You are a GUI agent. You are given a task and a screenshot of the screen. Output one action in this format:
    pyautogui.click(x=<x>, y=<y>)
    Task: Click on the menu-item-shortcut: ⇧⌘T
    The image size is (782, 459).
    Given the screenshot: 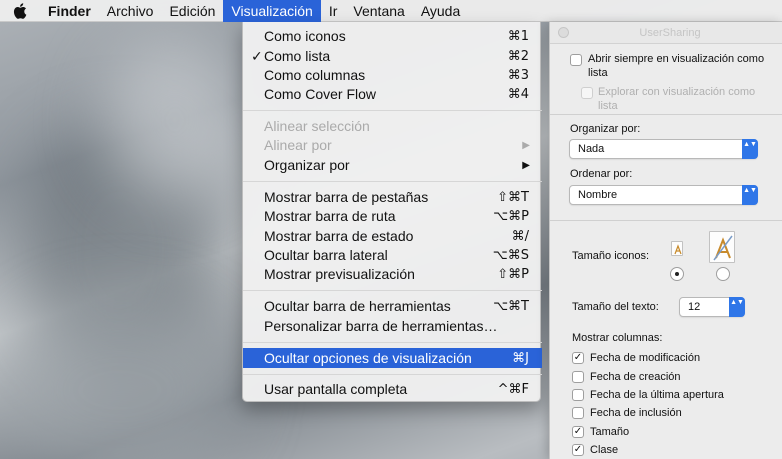 What is the action you would take?
    pyautogui.click(x=513, y=197)
    